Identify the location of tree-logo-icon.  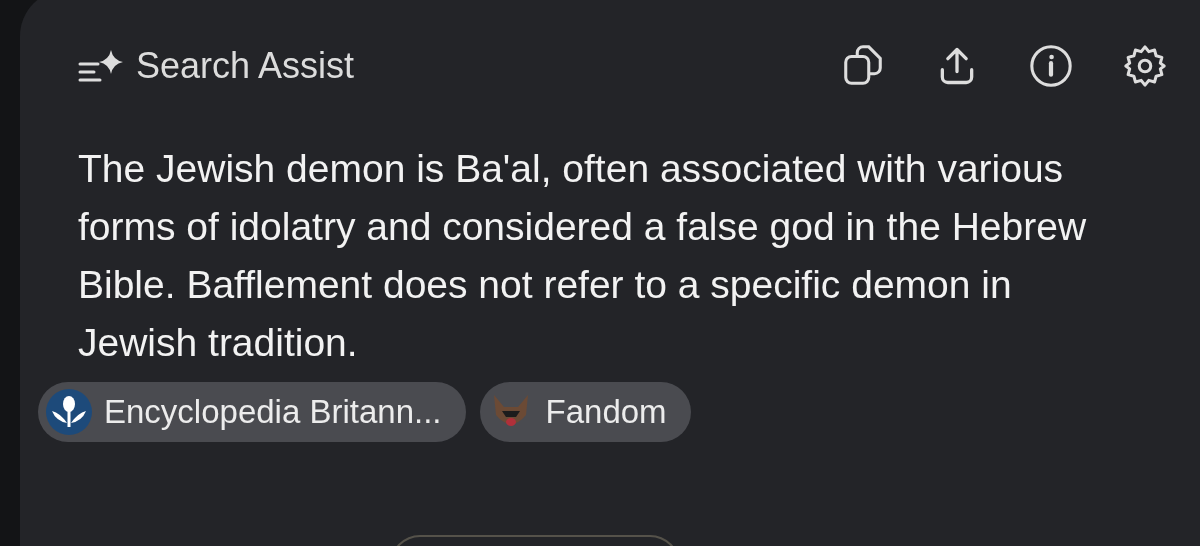
(69, 412).